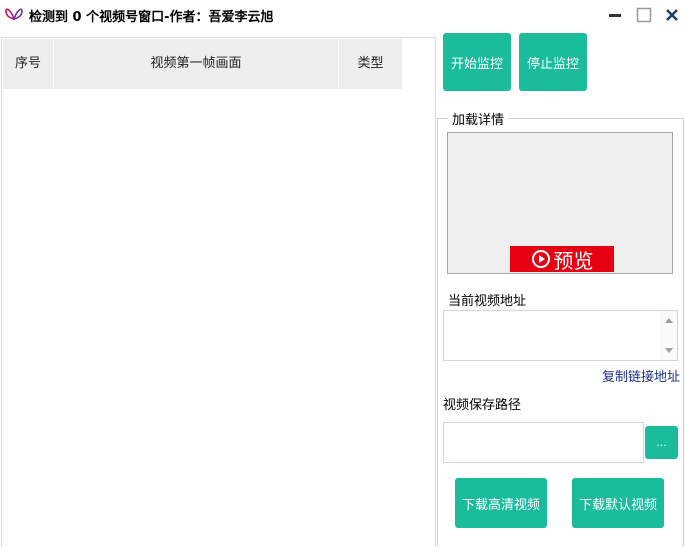 This screenshot has height=547, width=685. What do you see at coordinates (553, 62) in the screenshot?
I see `stop-monitor-button: 停止监控` at bounding box center [553, 62].